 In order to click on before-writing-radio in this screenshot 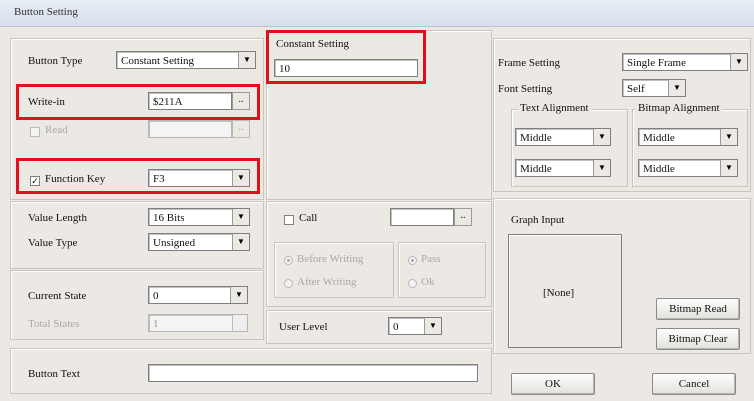, I will do `click(288, 260)`.